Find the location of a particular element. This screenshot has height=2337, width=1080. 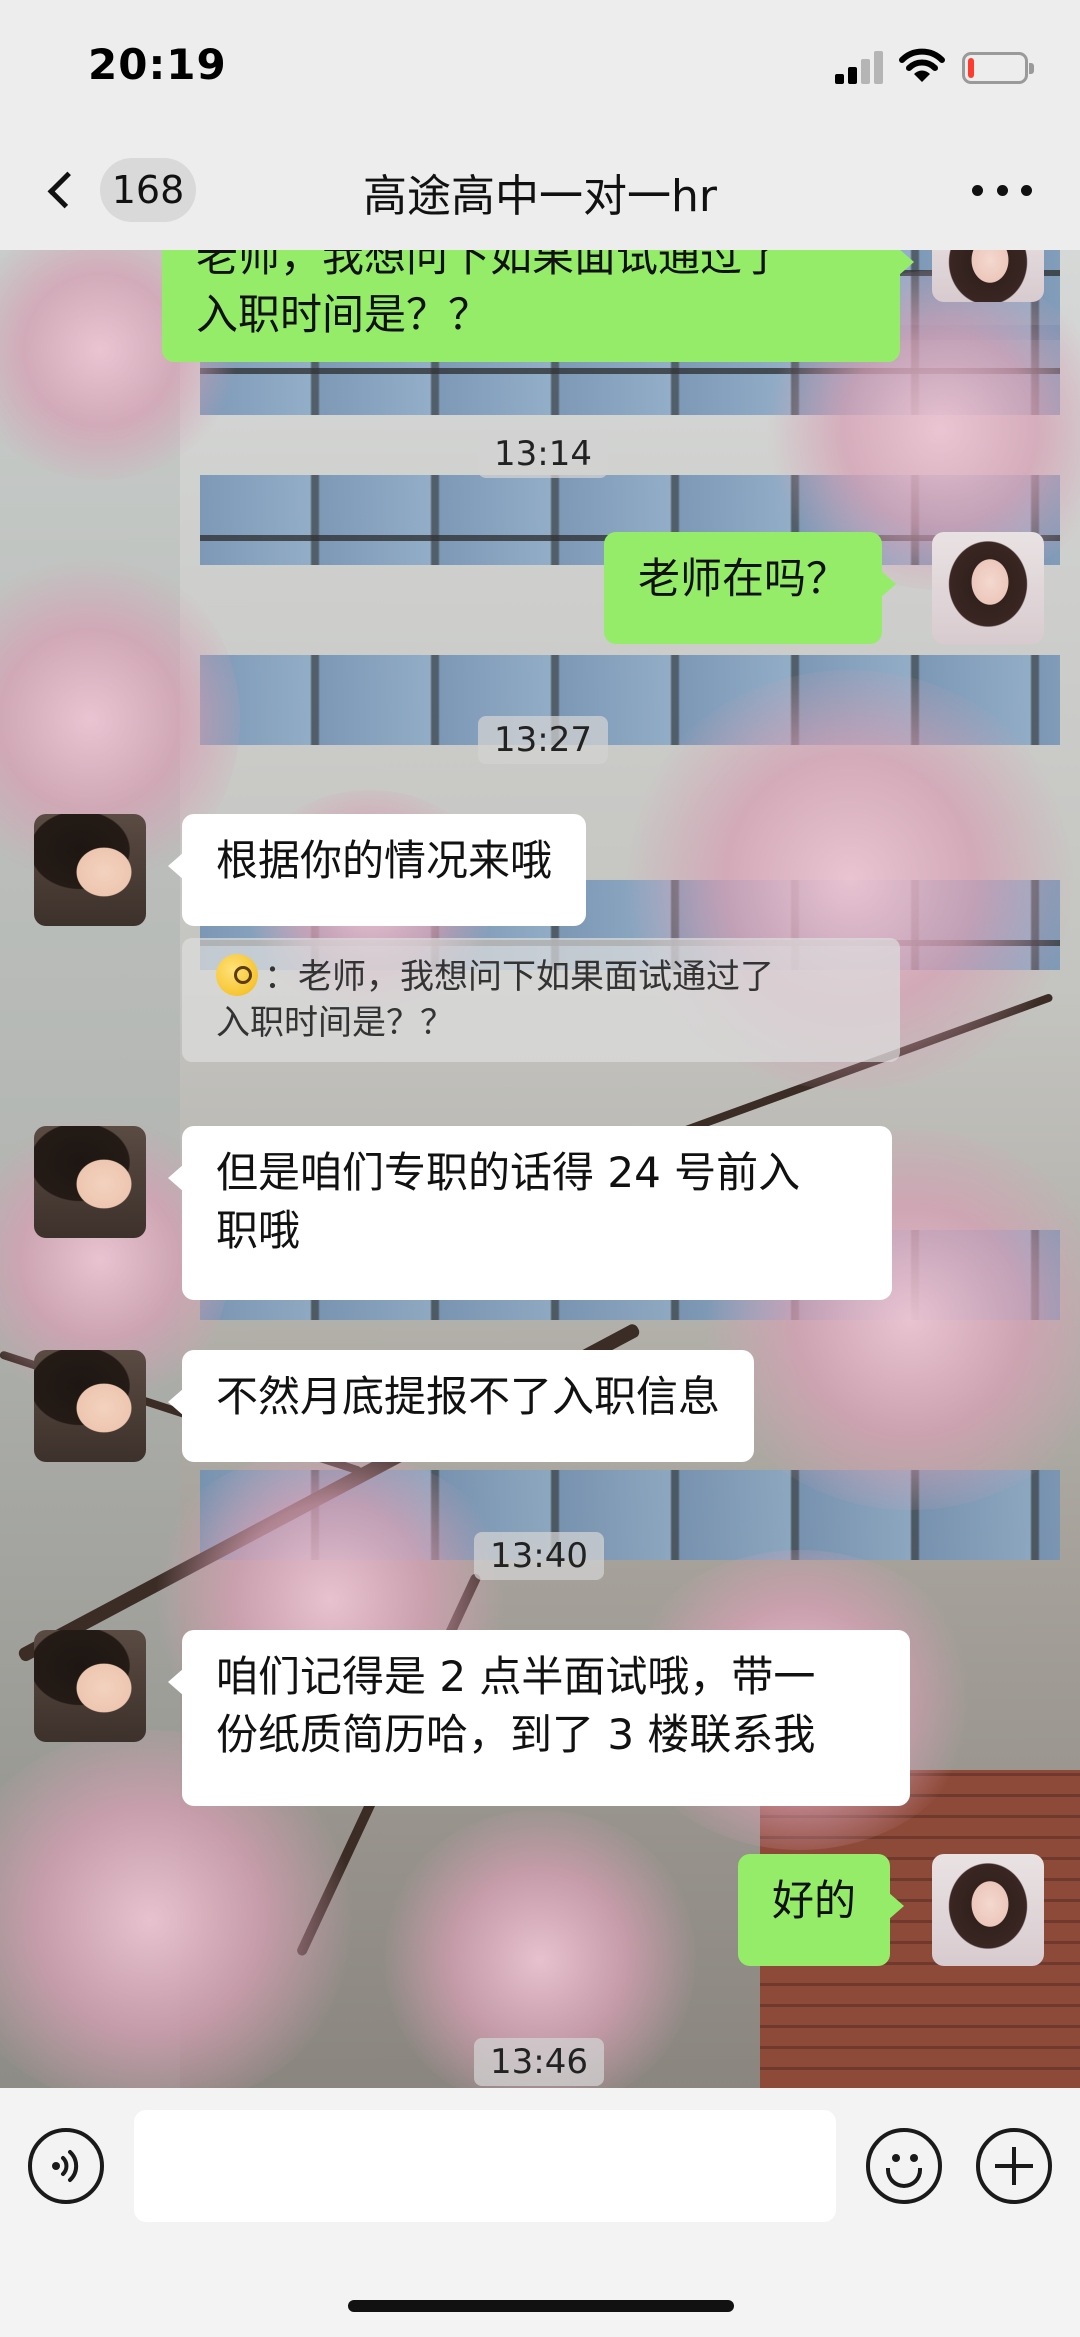

input-bar is located at coordinates (540, 2212).